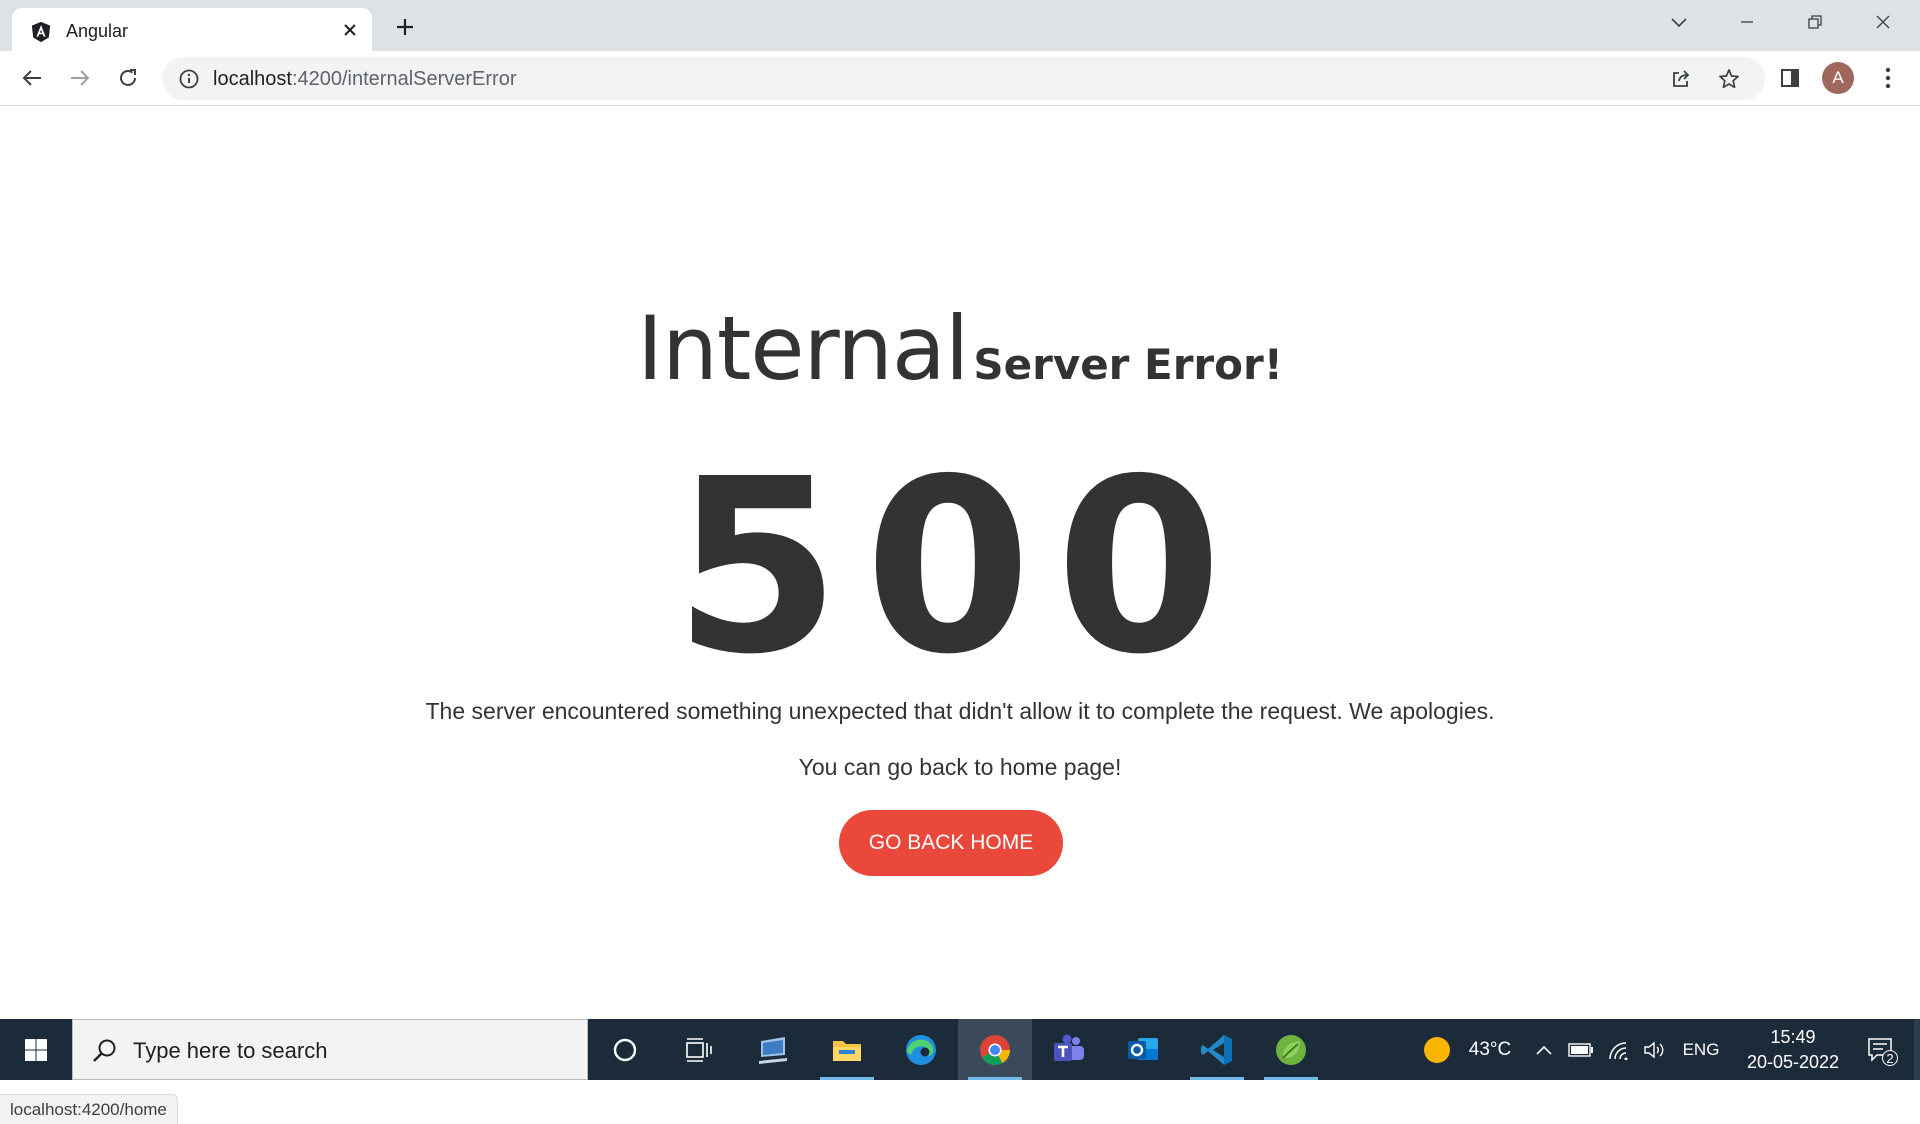 This screenshot has width=1920, height=1124. I want to click on cortana-button, so click(625, 1049).